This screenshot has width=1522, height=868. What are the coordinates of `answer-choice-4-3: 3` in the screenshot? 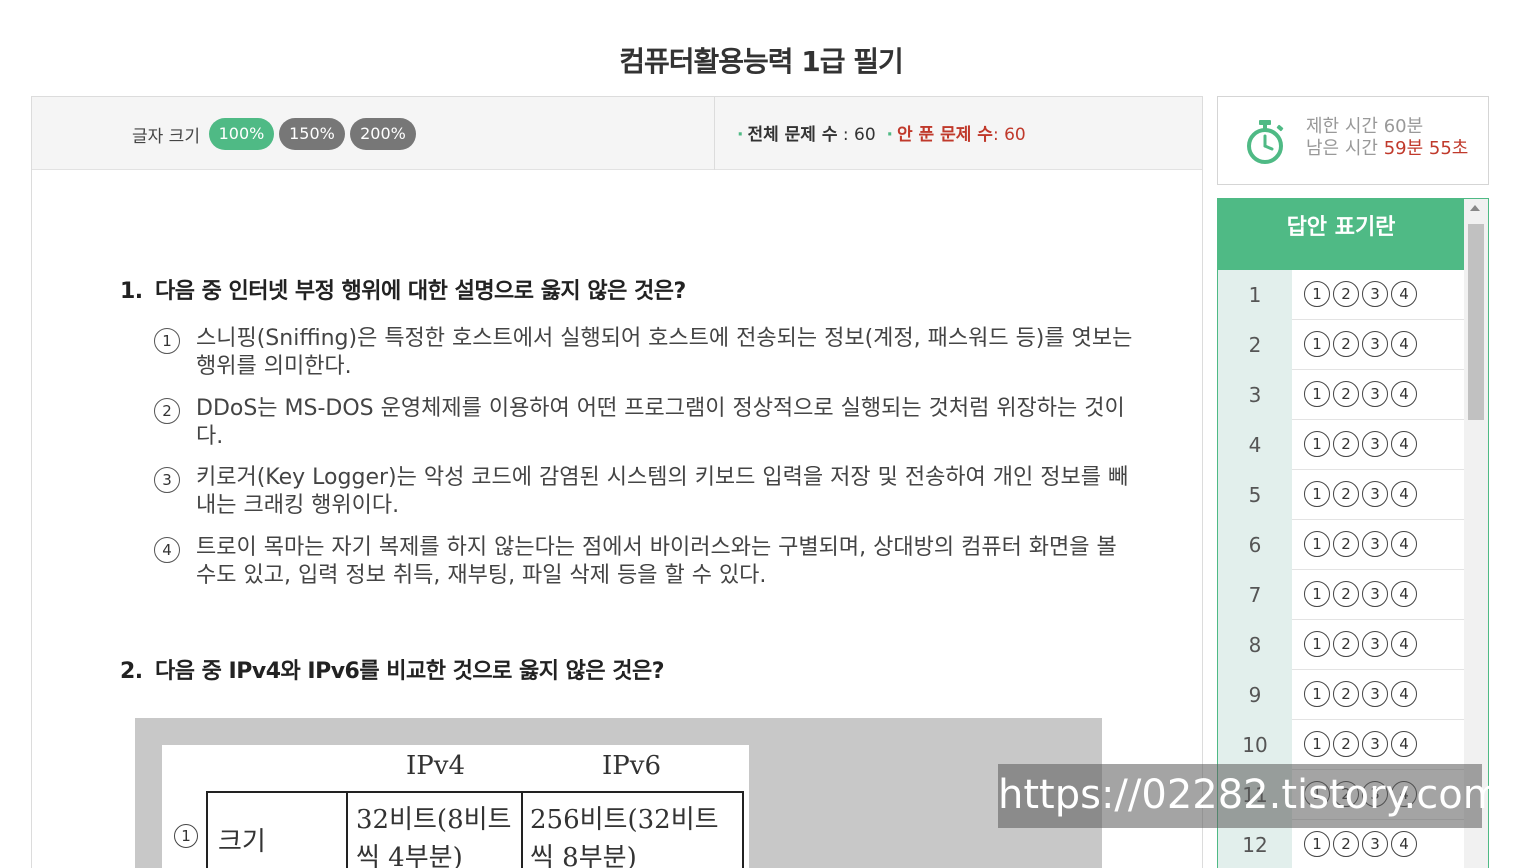 It's located at (1375, 444).